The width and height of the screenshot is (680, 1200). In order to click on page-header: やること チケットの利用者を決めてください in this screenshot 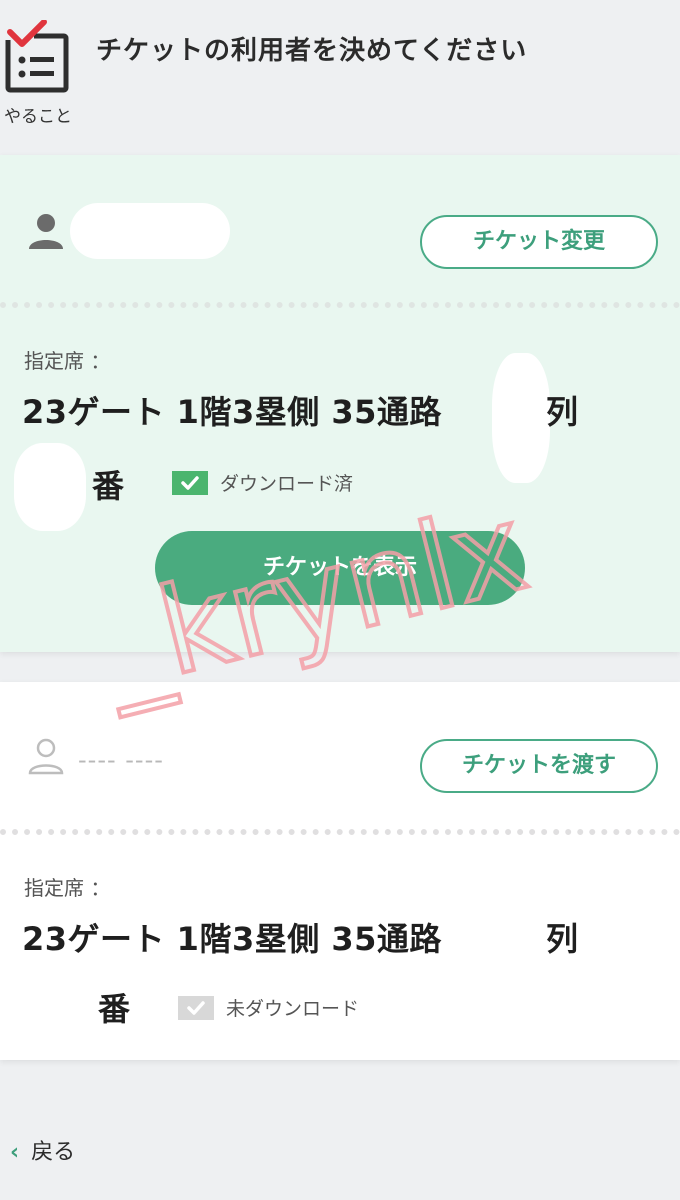, I will do `click(340, 70)`.